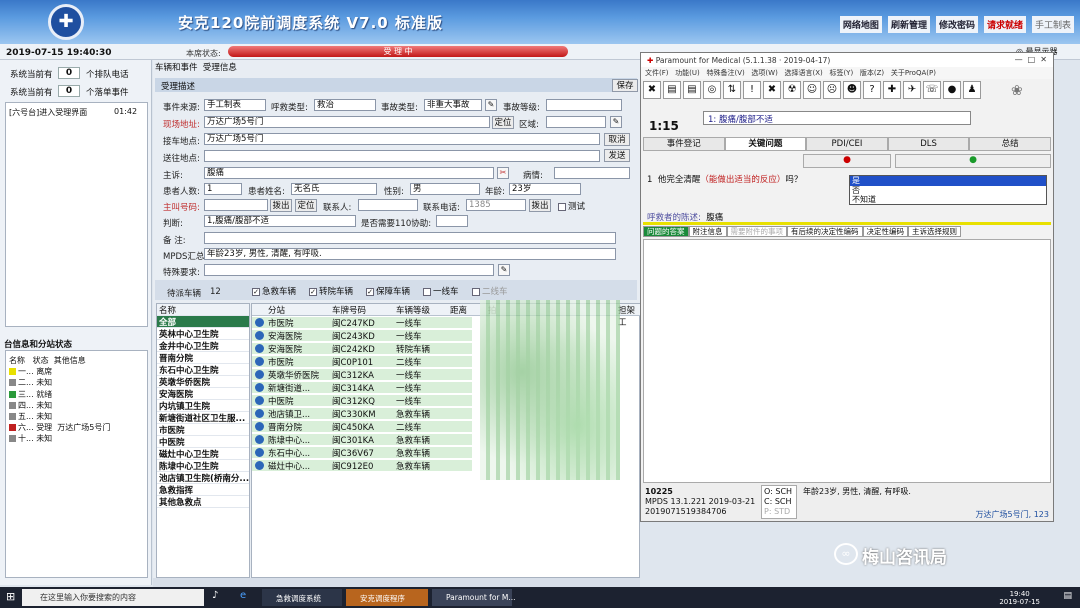 This screenshot has width=1080, height=608. Describe the element at coordinates (281, 205) in the screenshot. I see `dial-button: 拨出` at that location.